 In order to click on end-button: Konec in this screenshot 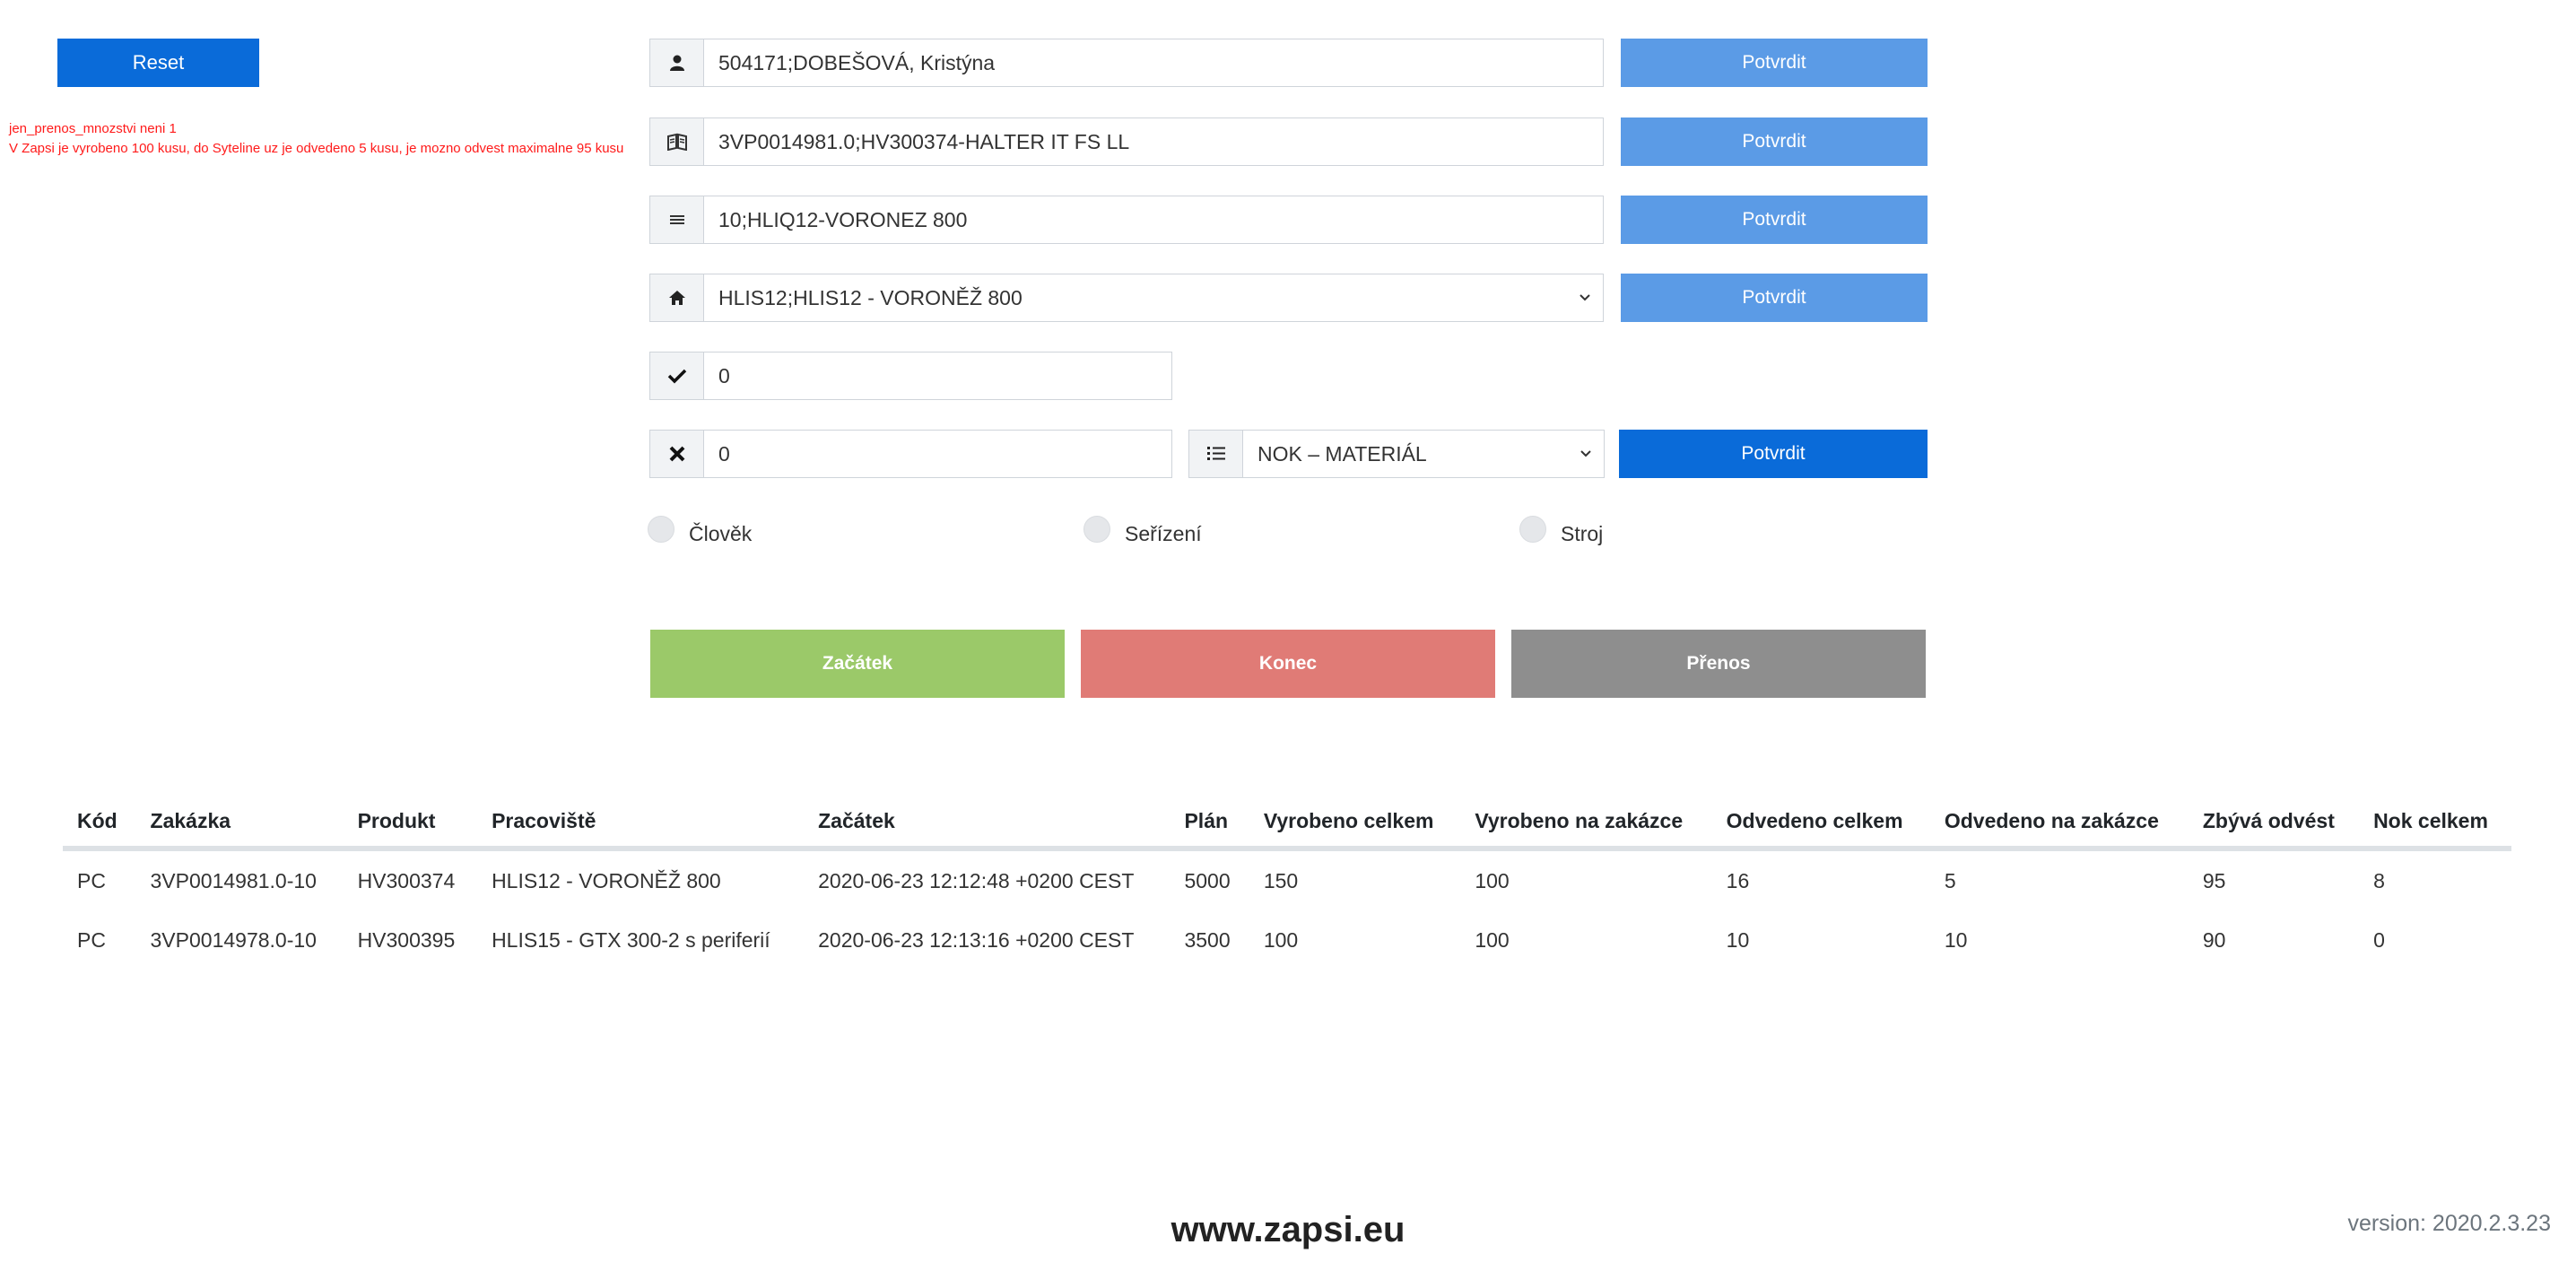, I will do `click(1288, 664)`.